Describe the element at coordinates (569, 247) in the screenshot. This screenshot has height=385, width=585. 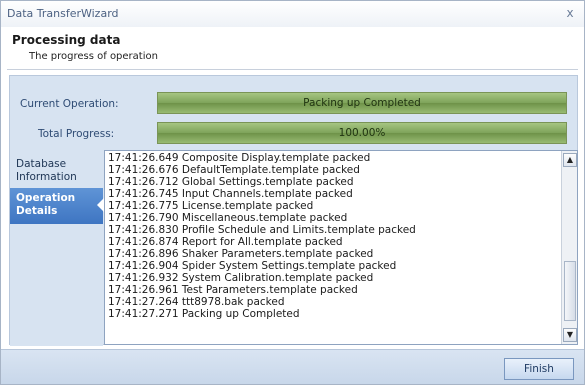
I see `log-scrollbar: ▲ ▼` at that location.